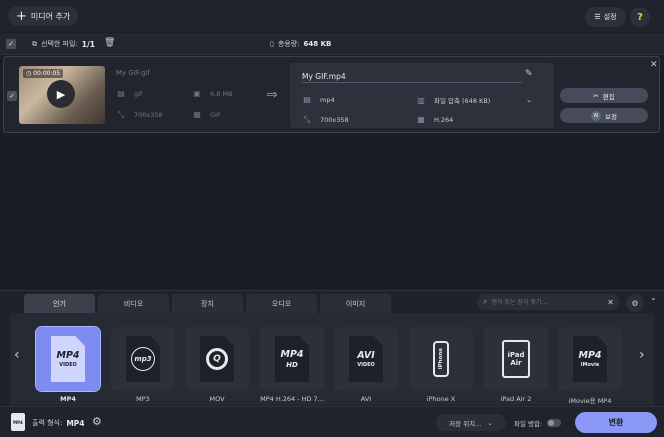  I want to click on select-all-checkbox: ✓, so click(11, 44).